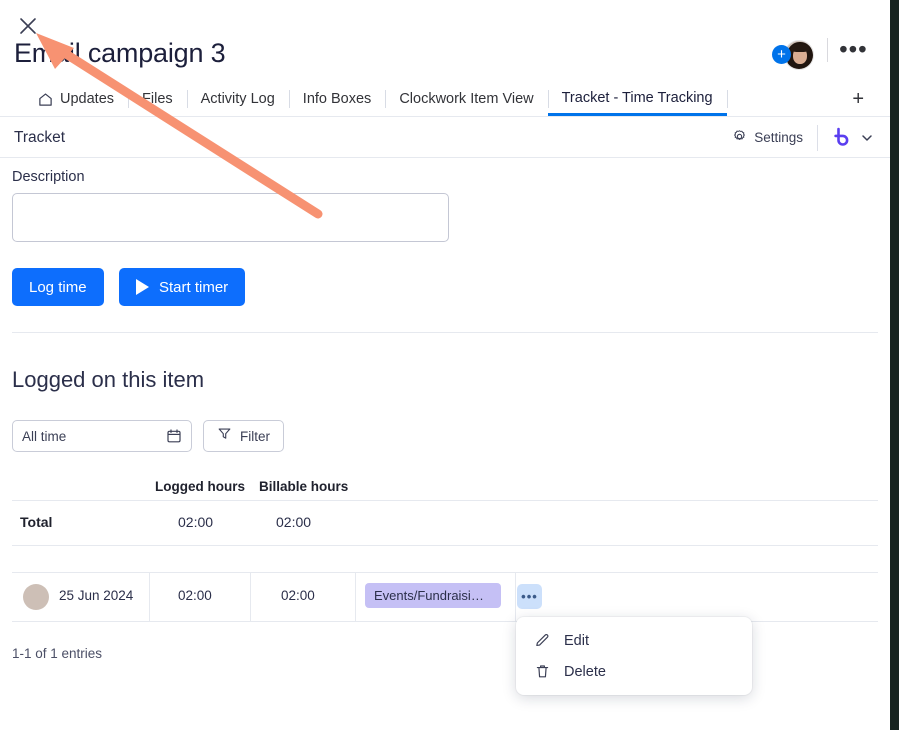 This screenshot has height=730, width=899. Describe the element at coordinates (96, 595) in the screenshot. I see `entry-date: 25 Jun 2024` at that location.